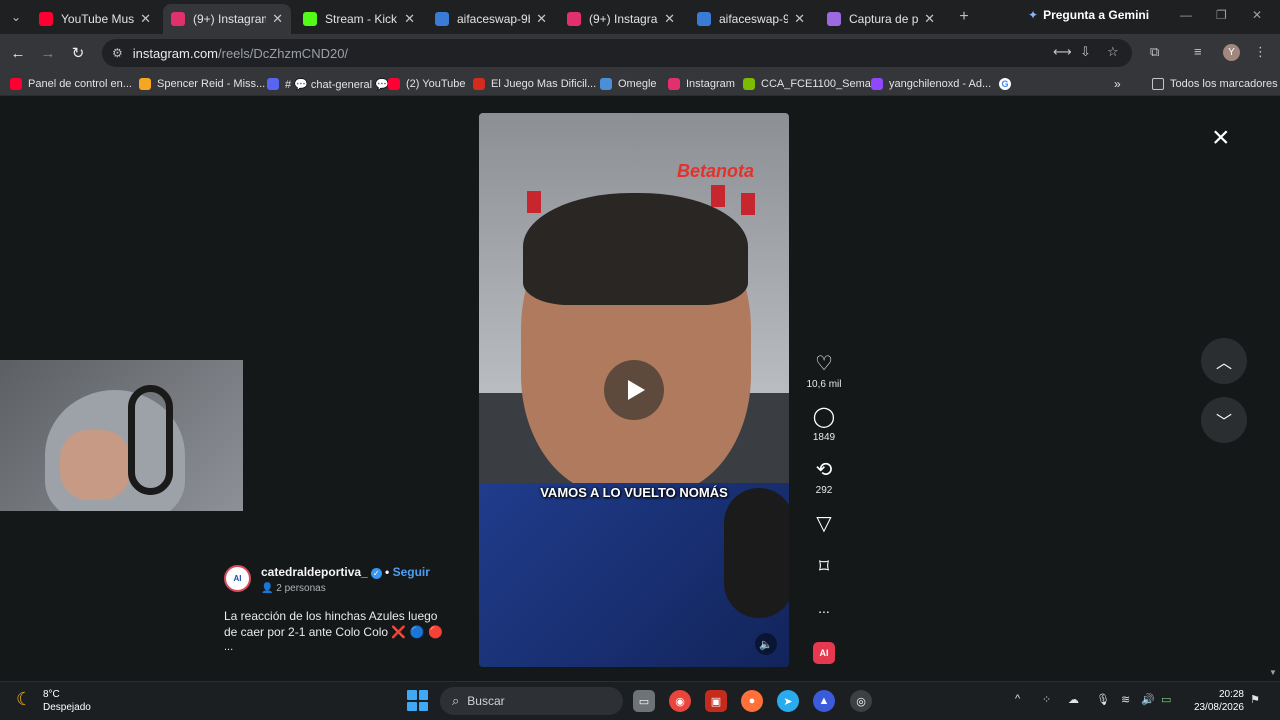 The image size is (1280, 720). I want to click on bookmark-star-icon: ☆, so click(1113, 52).